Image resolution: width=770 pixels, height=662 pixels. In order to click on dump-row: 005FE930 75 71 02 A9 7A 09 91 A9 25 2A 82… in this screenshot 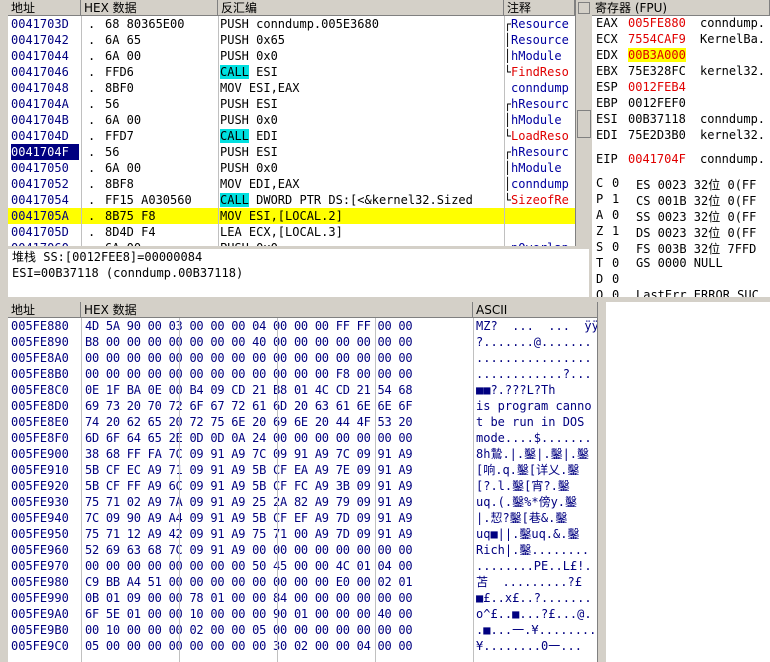, I will do `click(305, 502)`.